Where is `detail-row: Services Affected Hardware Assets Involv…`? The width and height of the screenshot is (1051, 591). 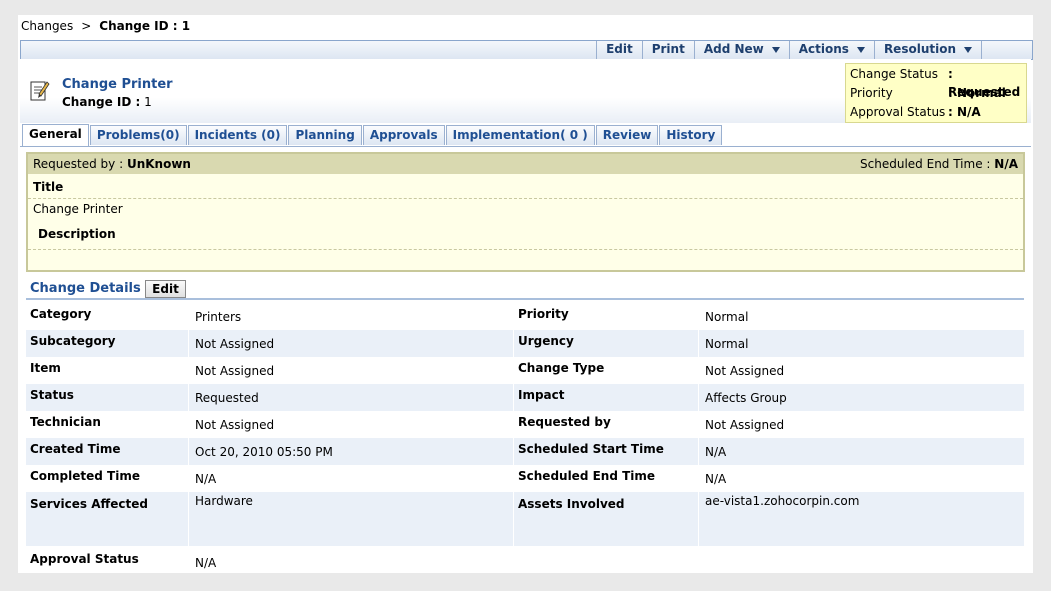 detail-row: Services Affected Hardware Assets Involv… is located at coordinates (525, 519).